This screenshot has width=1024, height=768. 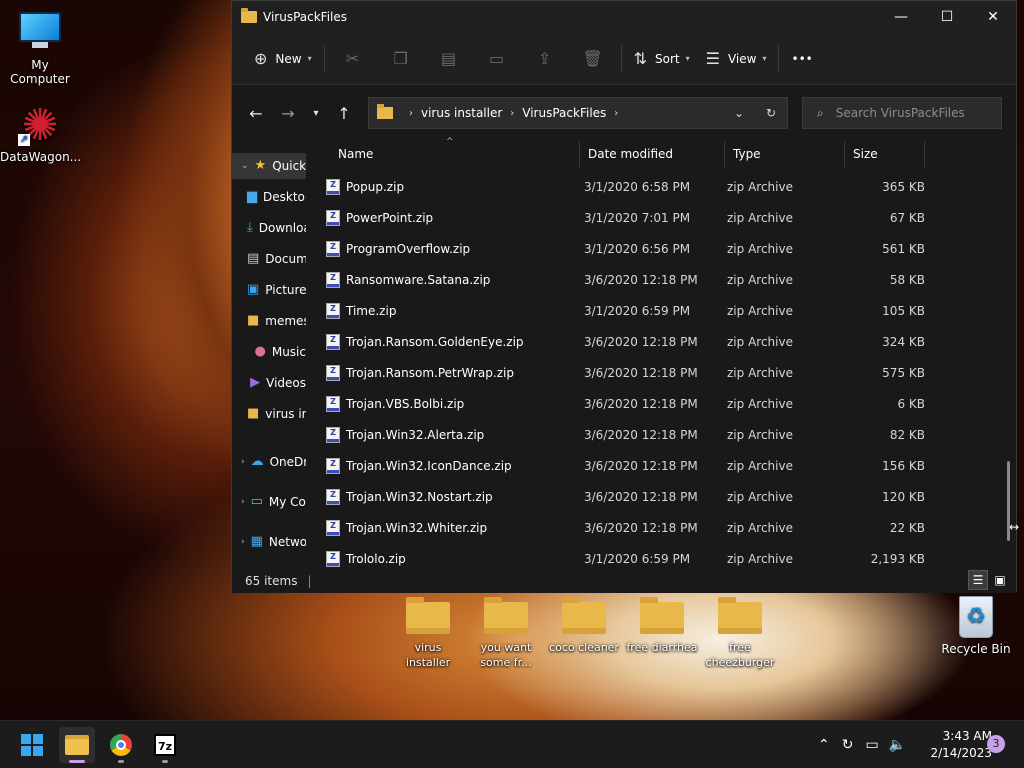 What do you see at coordinates (624, 17) in the screenshot?
I see `title-bar: VirusPackFiles — ☐ ✕` at bounding box center [624, 17].